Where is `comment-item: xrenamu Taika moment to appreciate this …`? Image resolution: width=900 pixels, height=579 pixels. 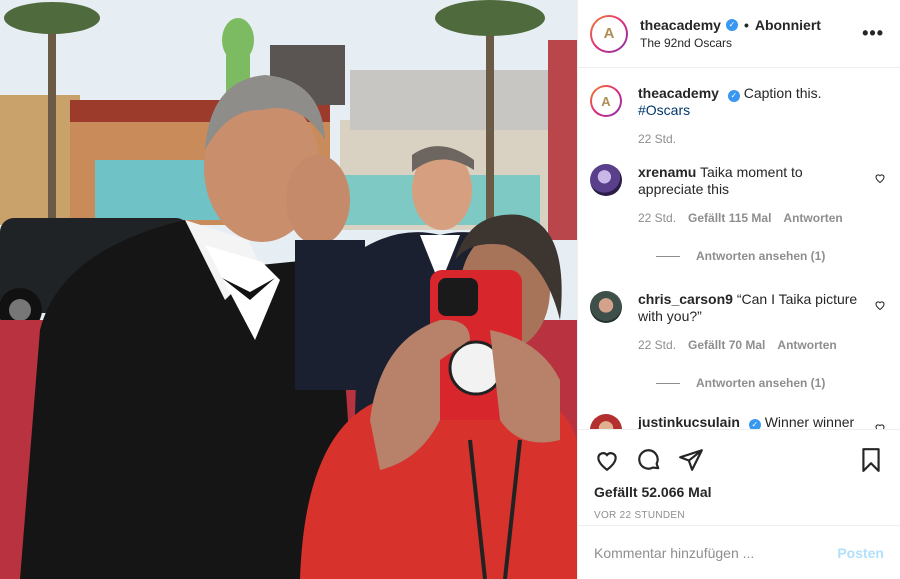
comment-item: xrenamu Taika moment to appreciate this … is located at coordinates (739, 195).